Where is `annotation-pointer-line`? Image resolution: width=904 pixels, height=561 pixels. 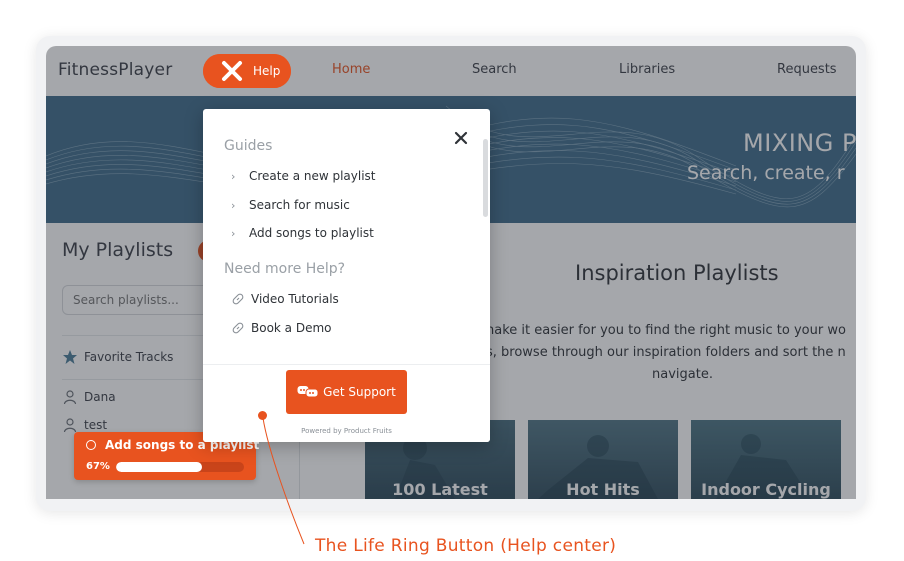
annotation-pointer-line is located at coordinates (283, 481).